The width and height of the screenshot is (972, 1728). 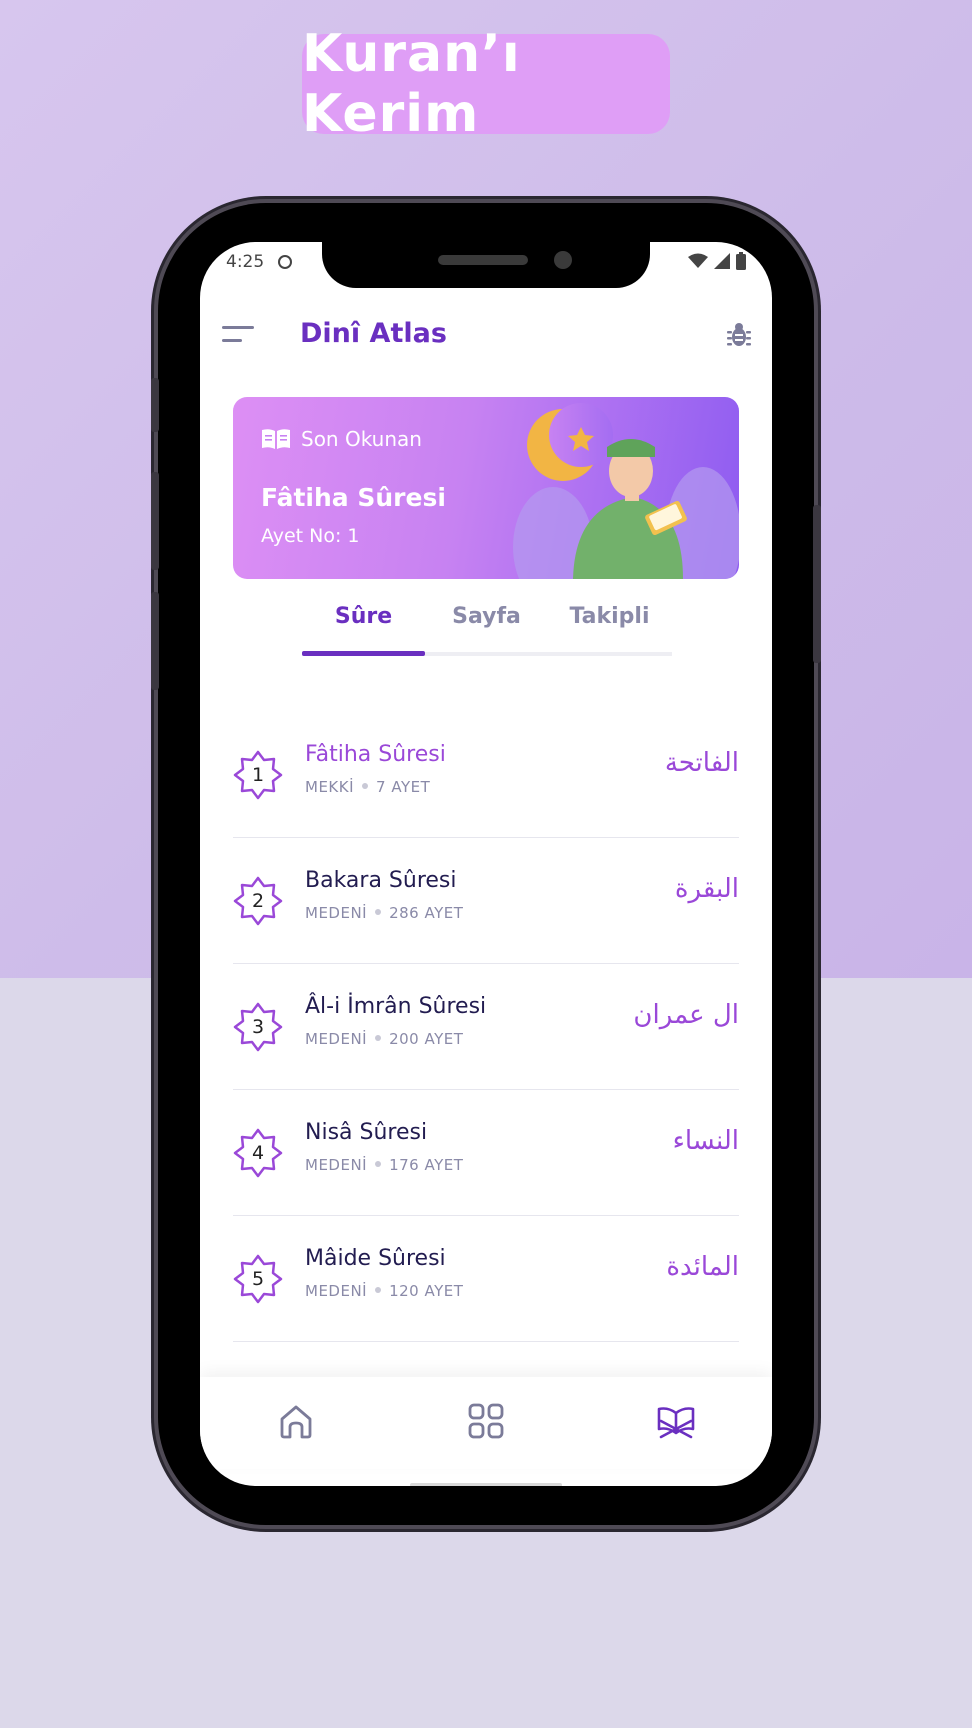 I want to click on signal-icon, so click(x=722, y=261).